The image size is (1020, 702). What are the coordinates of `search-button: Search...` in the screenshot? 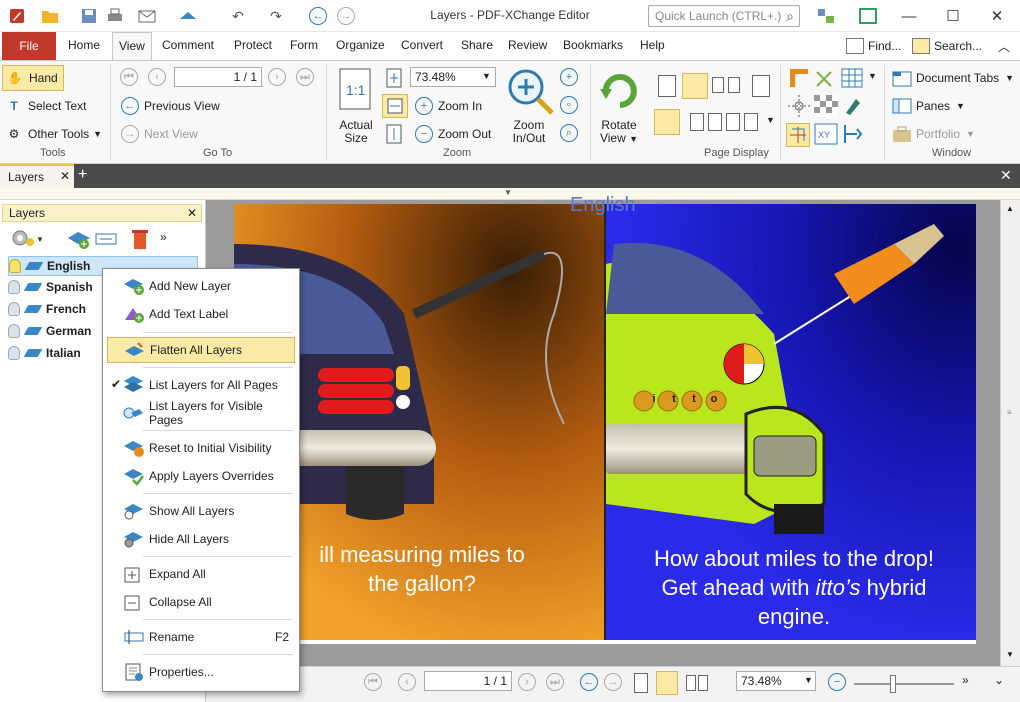 It's located at (947, 46).